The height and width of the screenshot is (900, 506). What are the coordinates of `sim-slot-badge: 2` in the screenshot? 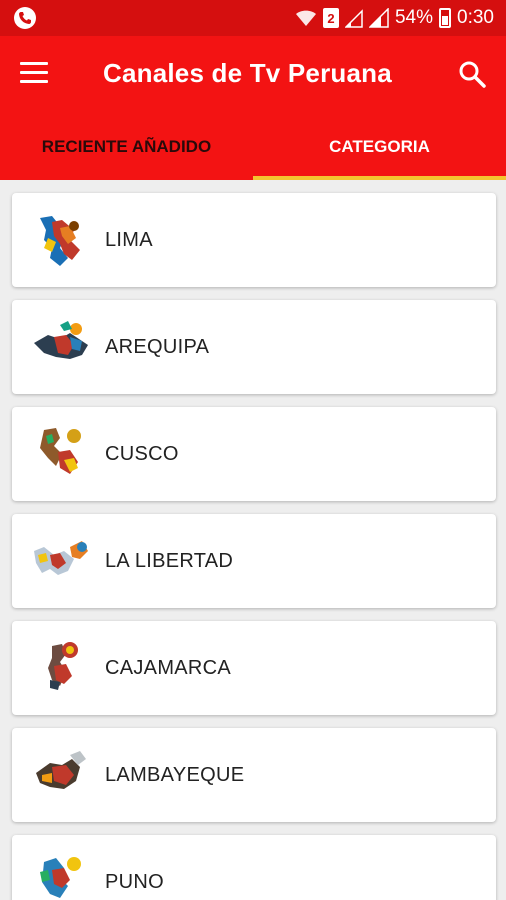 It's located at (330, 18).